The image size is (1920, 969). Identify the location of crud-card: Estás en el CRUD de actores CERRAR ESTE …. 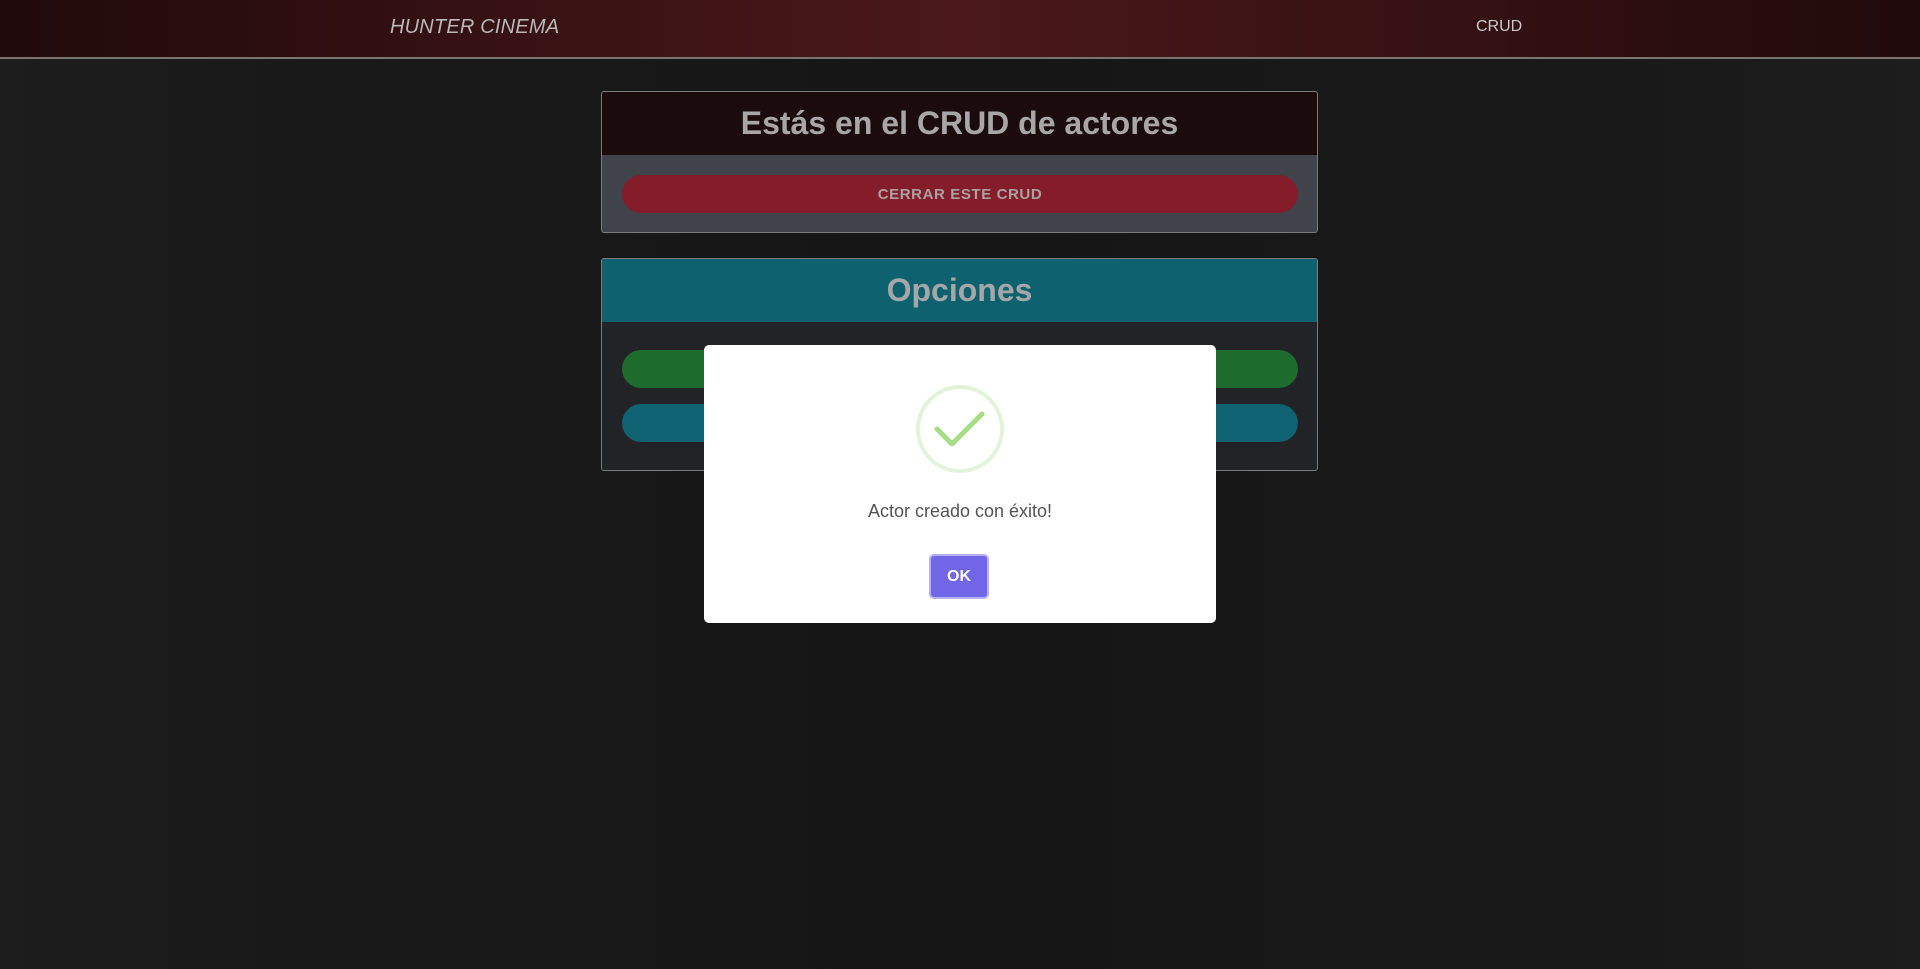
(959, 162).